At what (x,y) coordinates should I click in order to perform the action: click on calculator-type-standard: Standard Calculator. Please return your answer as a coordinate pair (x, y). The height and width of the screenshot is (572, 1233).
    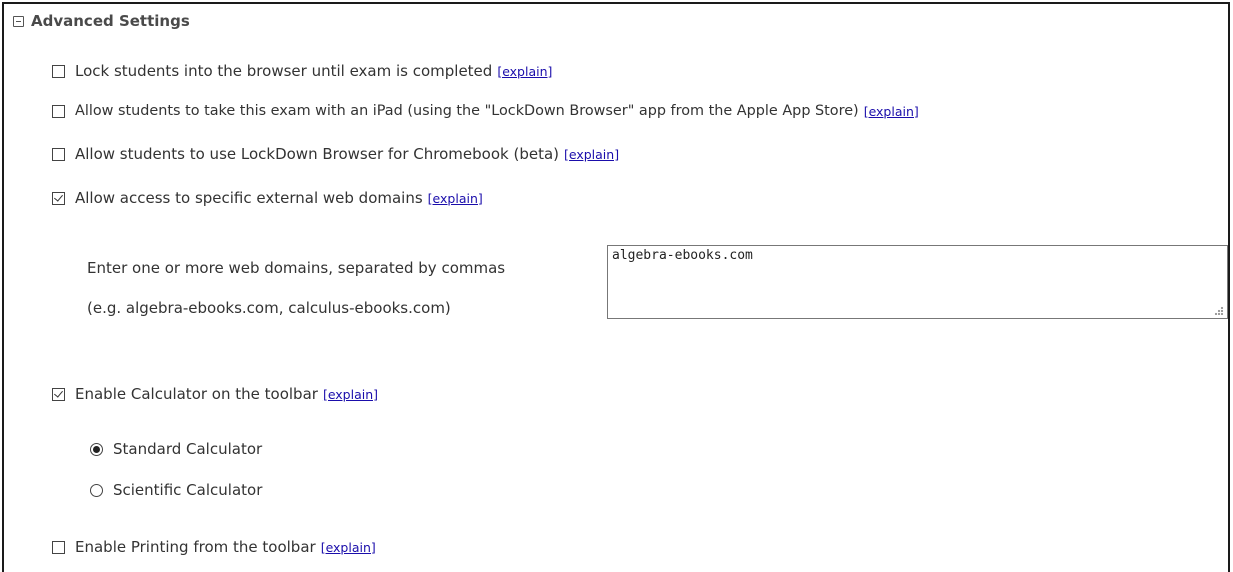
    Looking at the image, I should click on (176, 449).